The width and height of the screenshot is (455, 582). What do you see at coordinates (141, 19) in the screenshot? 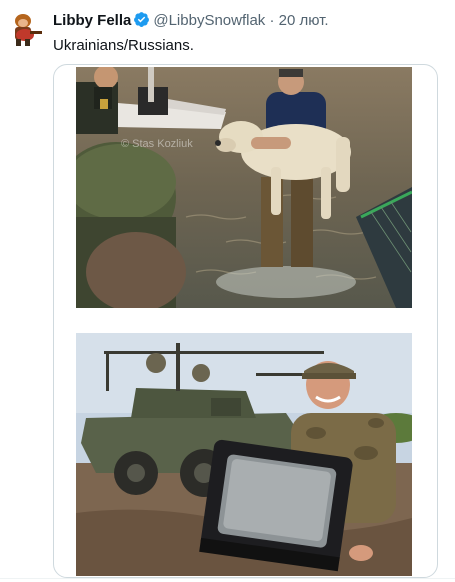
I see `verified-badge-icon` at bounding box center [141, 19].